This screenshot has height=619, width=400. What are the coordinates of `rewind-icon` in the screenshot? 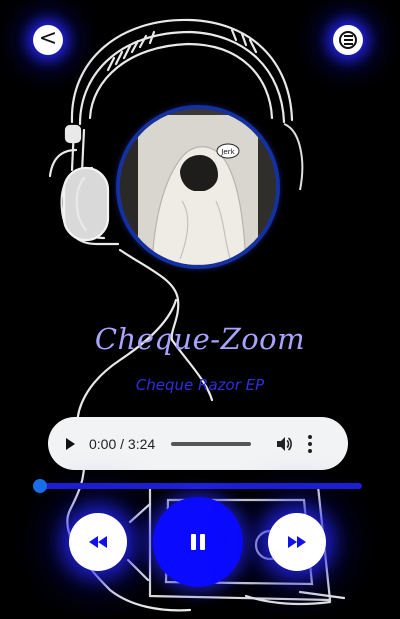 It's located at (98, 542).